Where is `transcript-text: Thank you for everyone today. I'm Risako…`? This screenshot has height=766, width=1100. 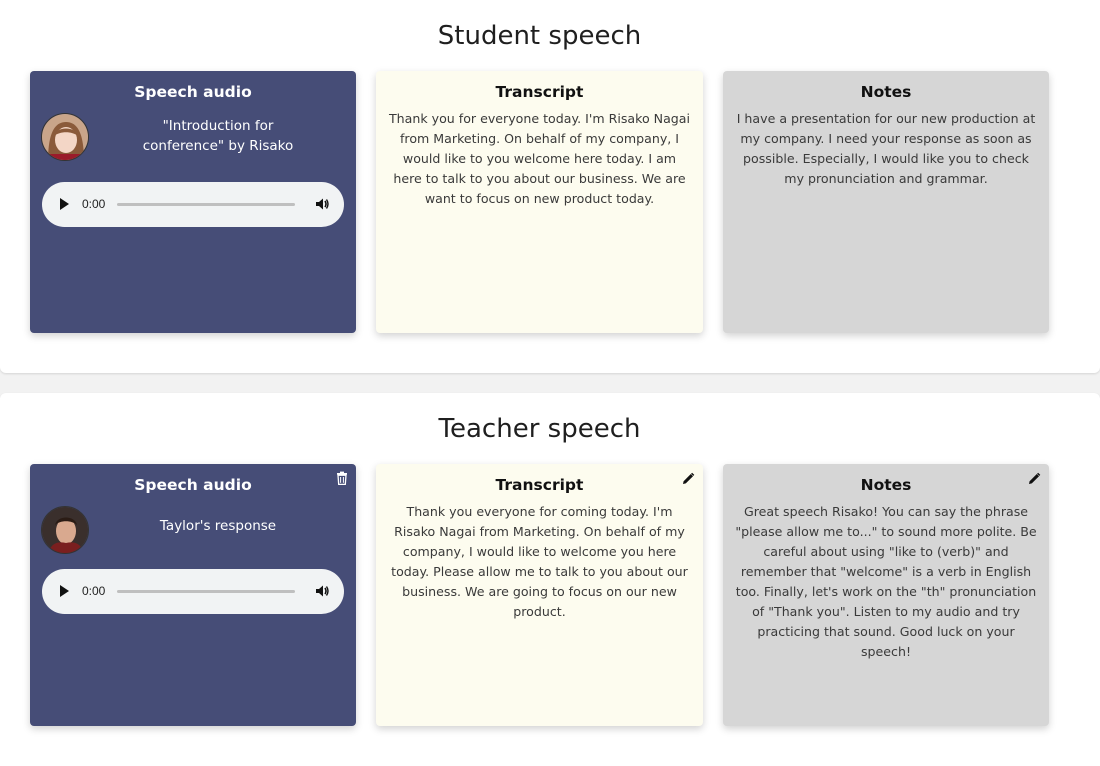 transcript-text: Thank you for everyone today. I'm Risako… is located at coordinates (539, 158).